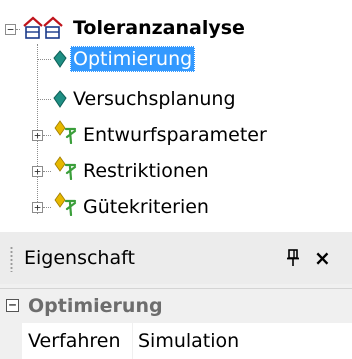  What do you see at coordinates (12, 305) in the screenshot?
I see `category-collapse-toggle: −` at bounding box center [12, 305].